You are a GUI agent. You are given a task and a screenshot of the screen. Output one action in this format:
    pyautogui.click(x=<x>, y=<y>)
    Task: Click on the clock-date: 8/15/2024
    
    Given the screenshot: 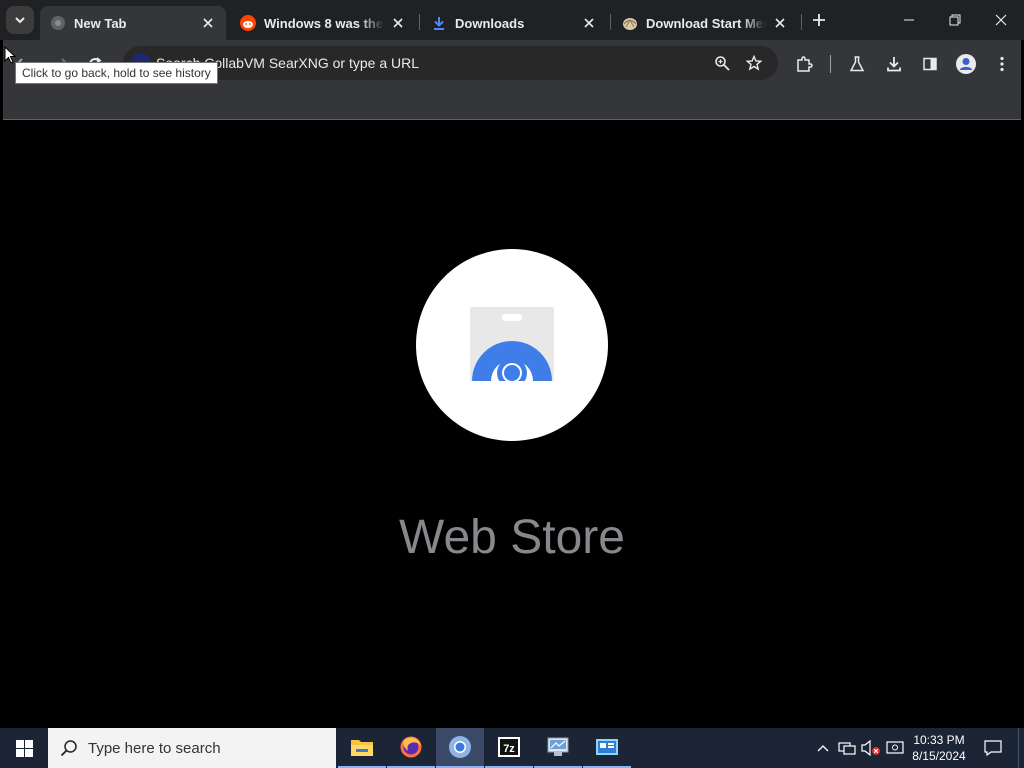 What is the action you would take?
    pyautogui.click(x=939, y=756)
    